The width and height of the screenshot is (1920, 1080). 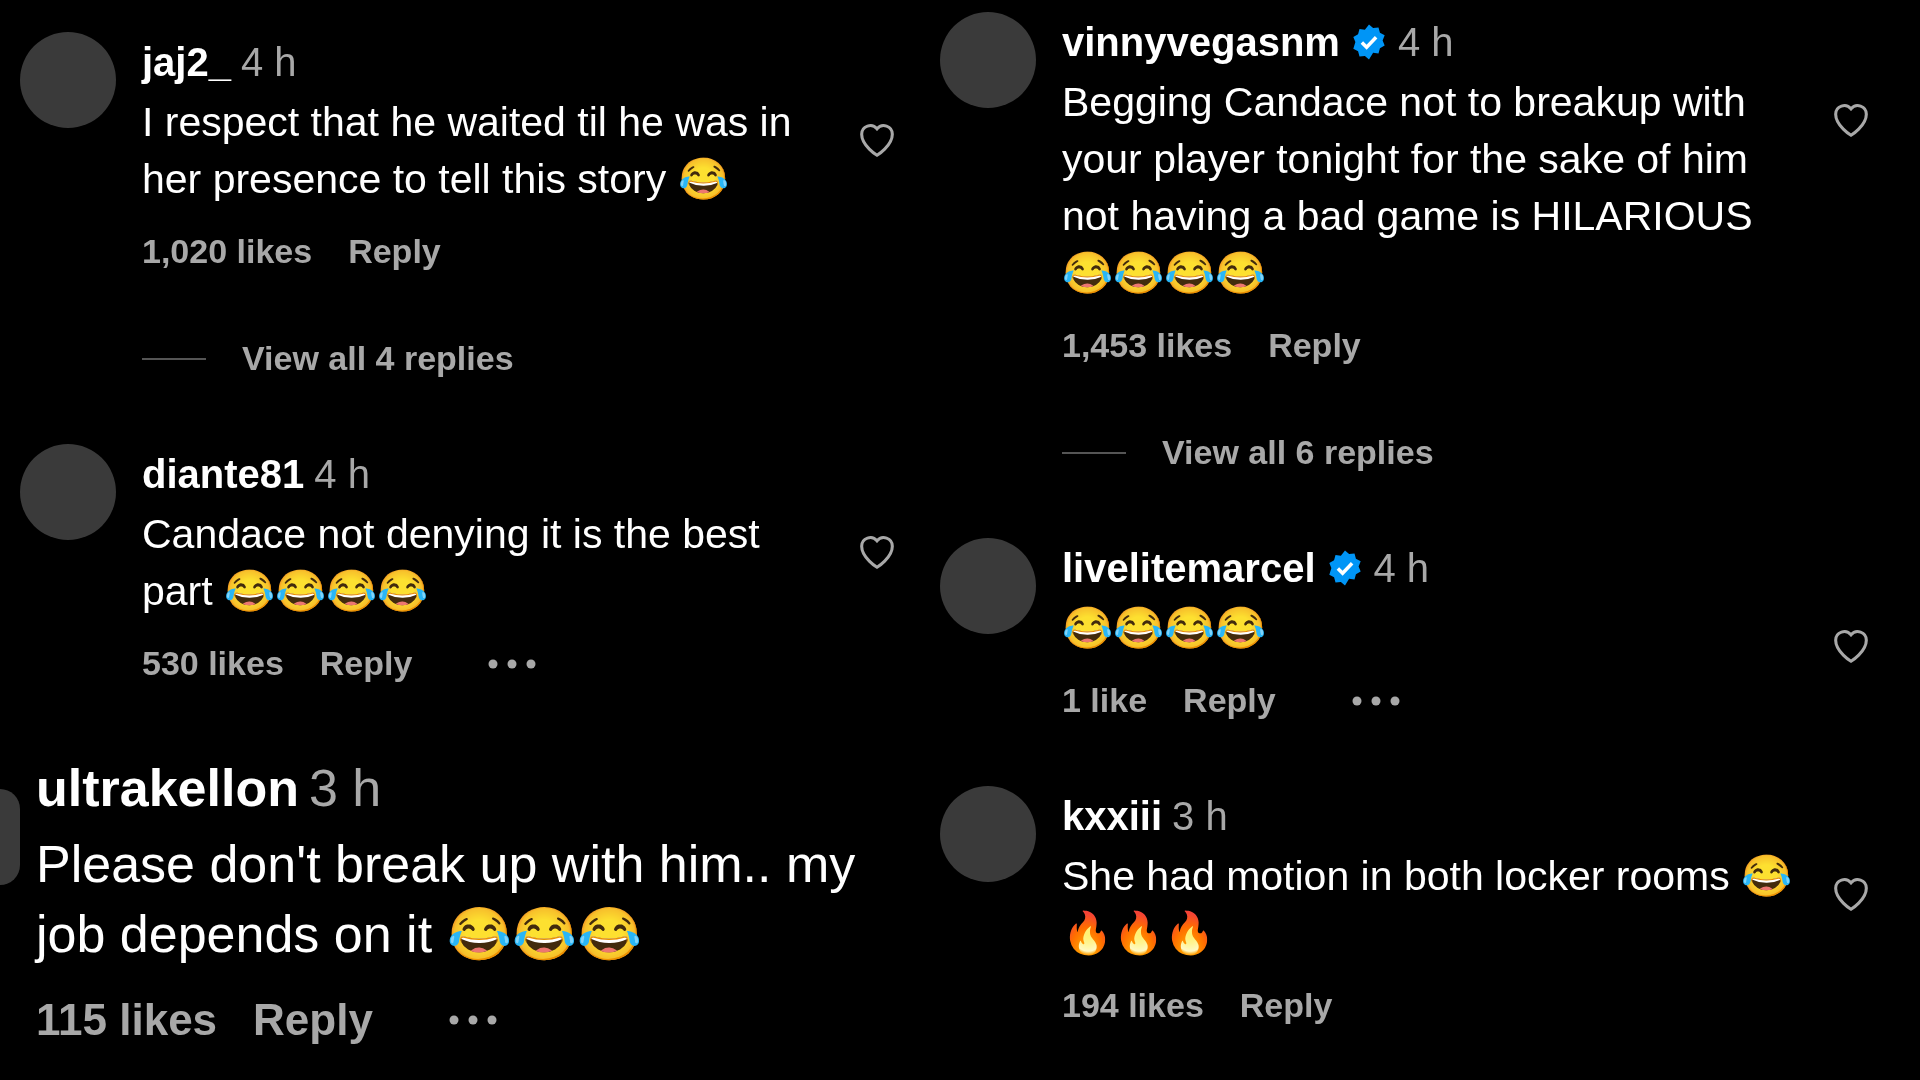 What do you see at coordinates (1112, 816) in the screenshot?
I see `username: kxxiii` at bounding box center [1112, 816].